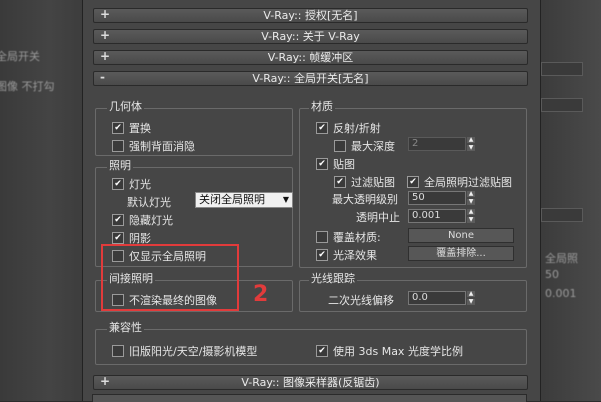  I want to click on displacement-checkbox, so click(118, 128).